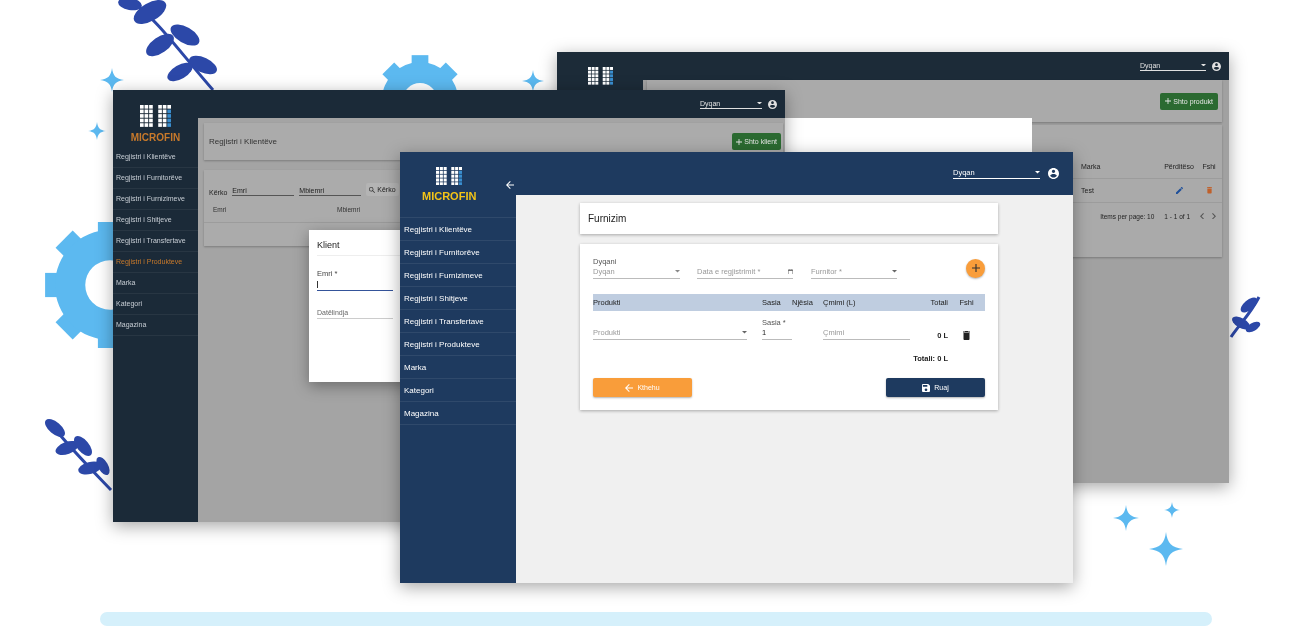 This screenshot has height=629, width=1297. I want to click on sidebar-item: Regjistri i Produkteve, so click(458, 344).